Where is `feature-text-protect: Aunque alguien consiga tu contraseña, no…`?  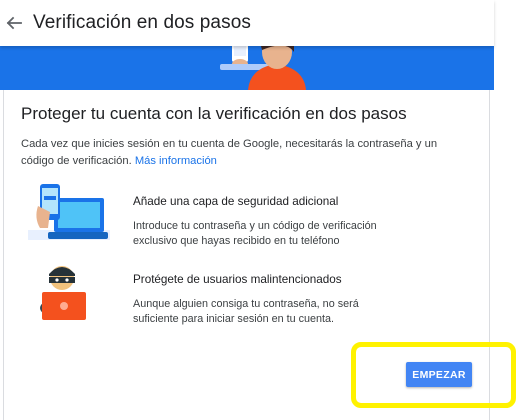 feature-text-protect: Aunque alguien consiga tu contraseña, no… is located at coordinates (246, 311).